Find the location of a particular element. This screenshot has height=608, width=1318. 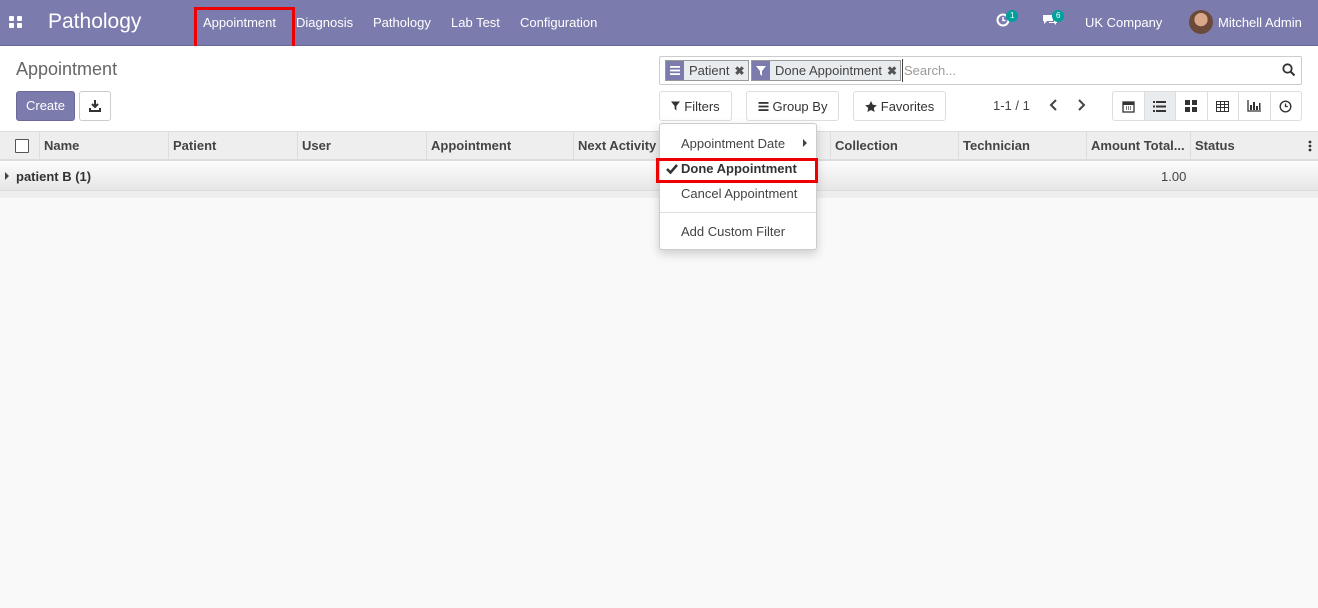

facet-patient: Patient ✖ is located at coordinates (707, 70).